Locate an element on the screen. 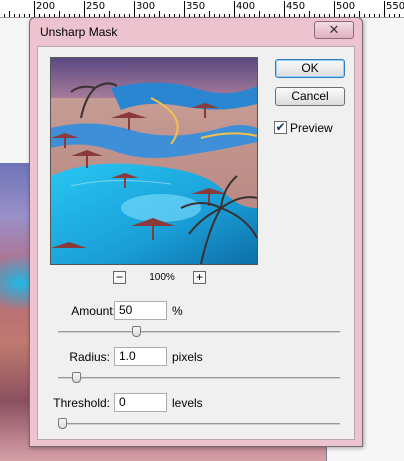  ruler-label: 250 is located at coordinates (96, 6).